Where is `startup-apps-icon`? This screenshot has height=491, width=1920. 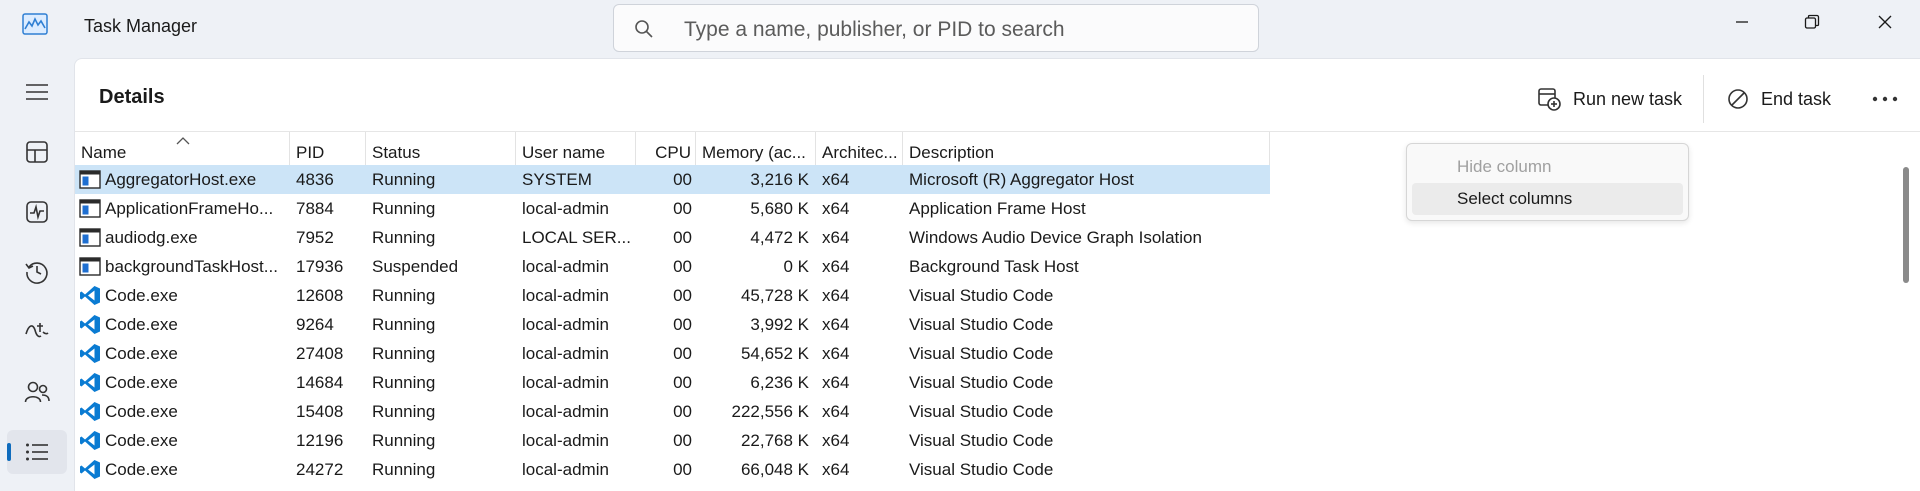
startup-apps-icon is located at coordinates (37, 330).